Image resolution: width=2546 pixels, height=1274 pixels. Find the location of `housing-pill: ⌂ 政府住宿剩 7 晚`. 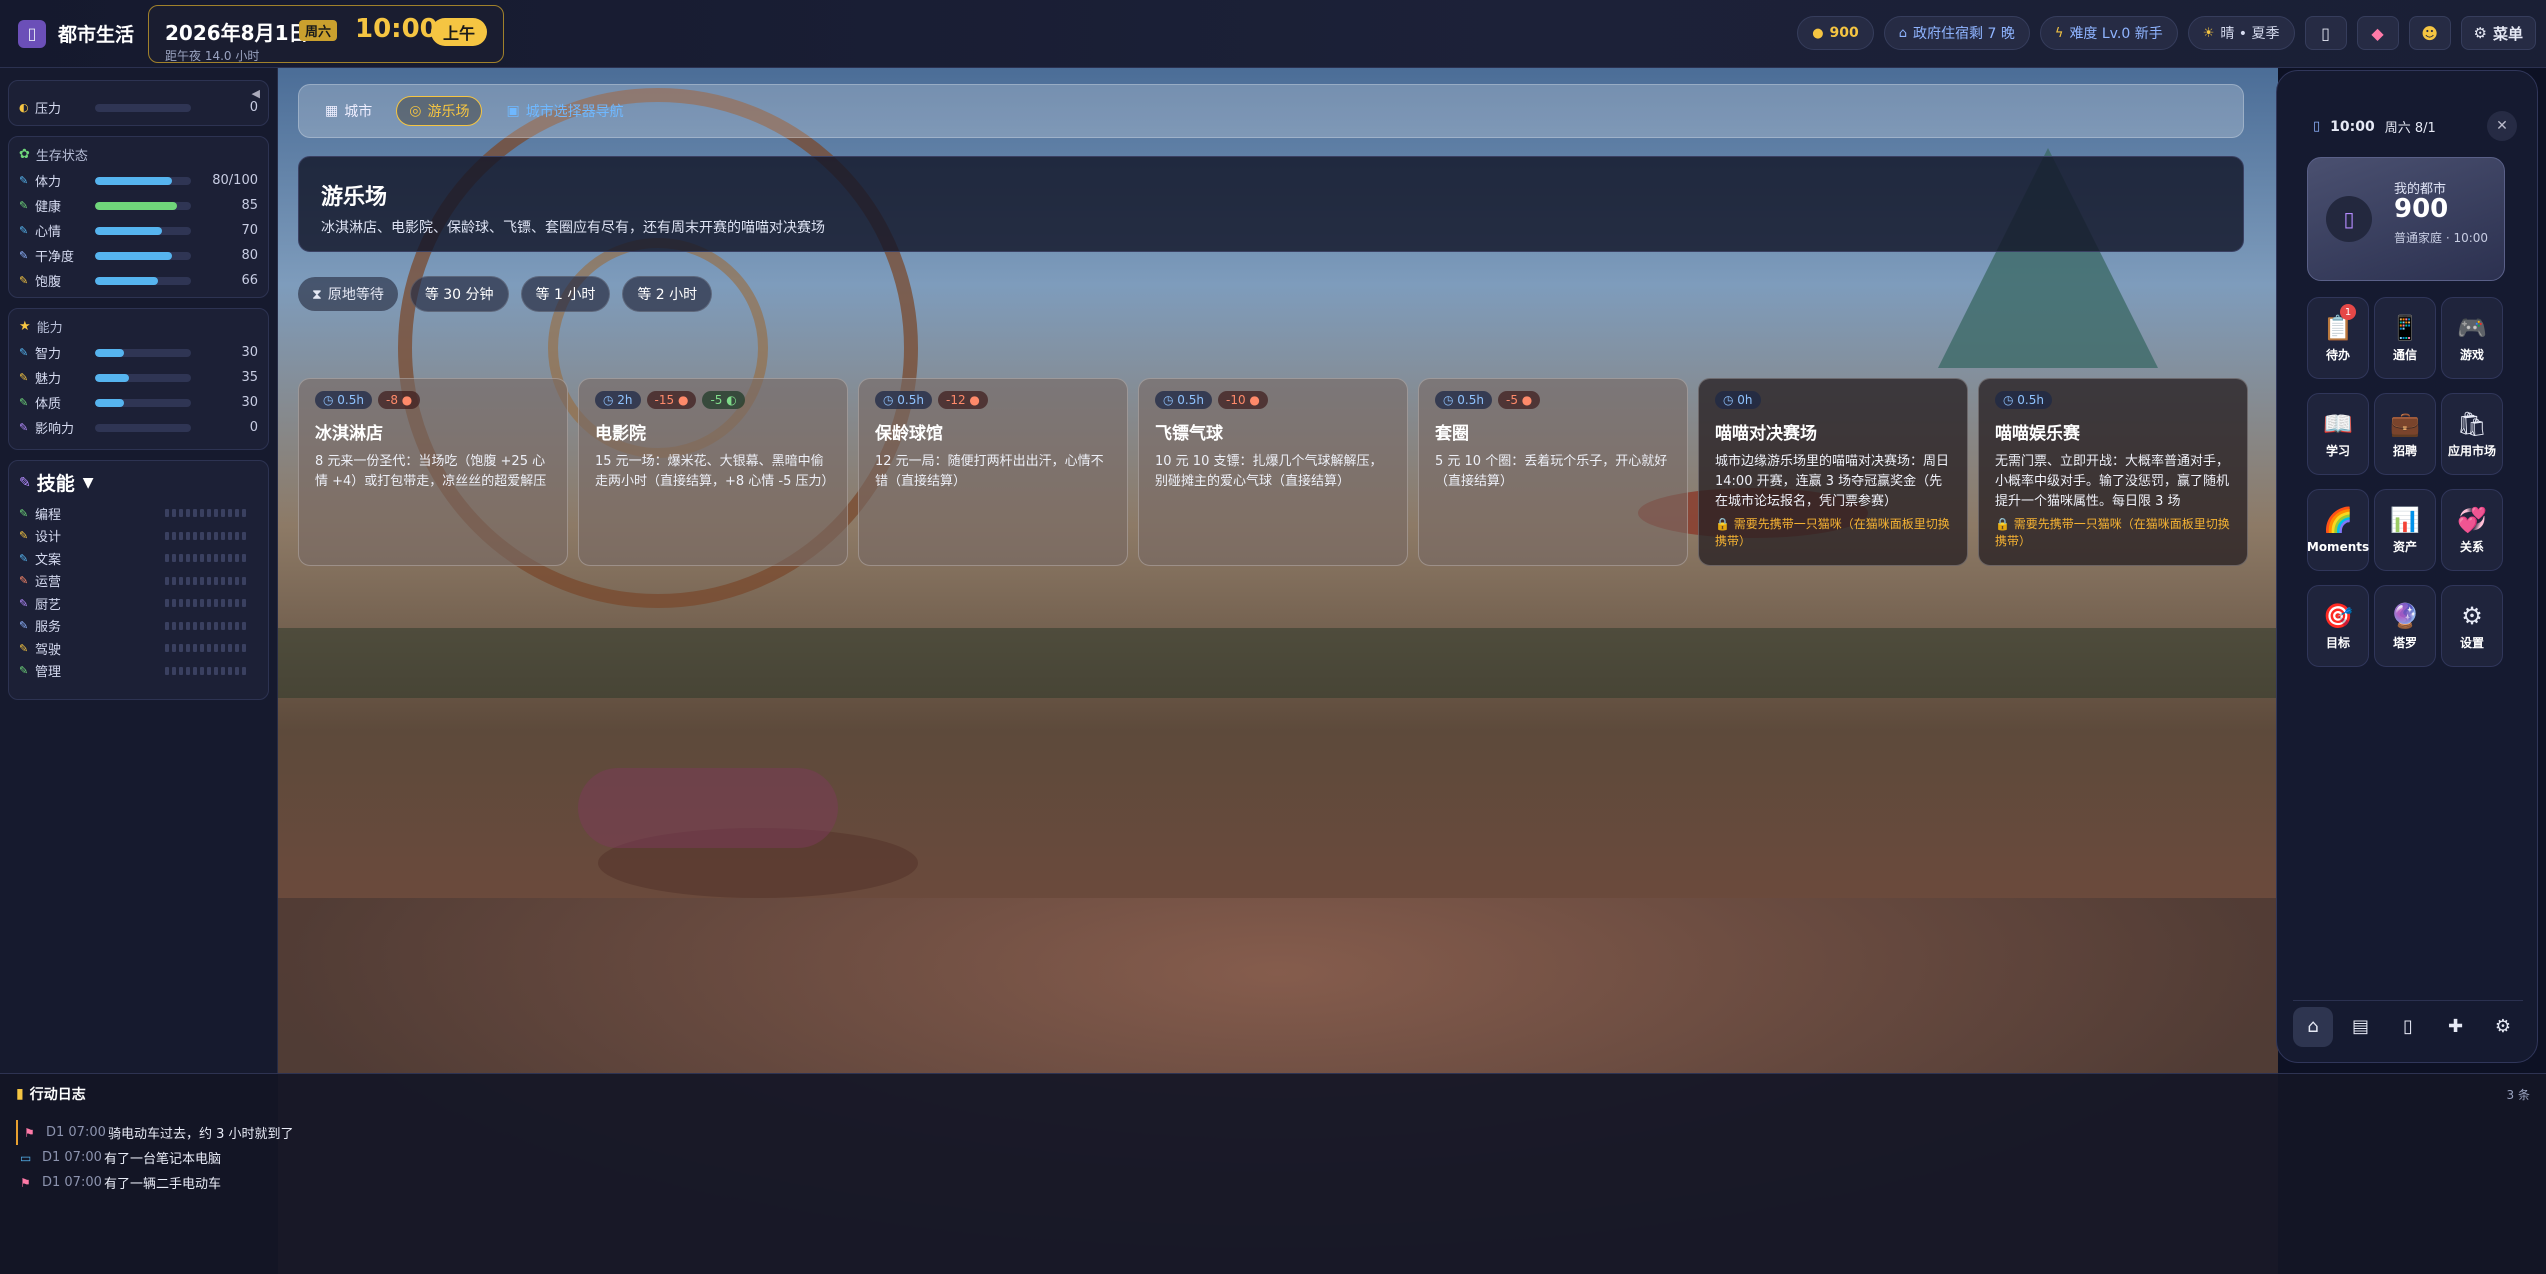

housing-pill: ⌂ 政府住宿剩 7 晚 is located at coordinates (1956, 33).